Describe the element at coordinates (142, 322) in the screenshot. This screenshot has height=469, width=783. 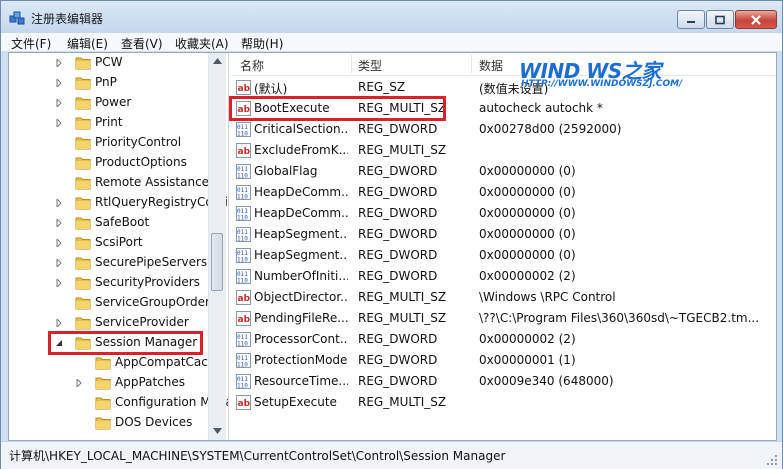
I see `tree-item-label: ServiceProvider` at that location.